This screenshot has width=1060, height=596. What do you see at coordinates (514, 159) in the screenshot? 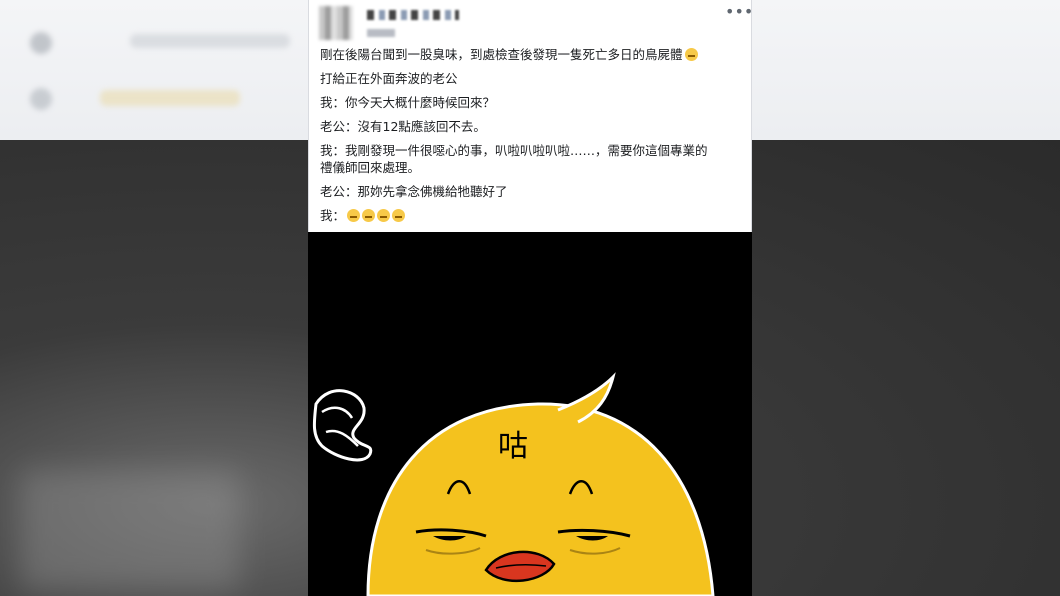
I see `post-line-text: 我：我剛發現一件很噁心的事，叭啦叭啦叭啦……，需要你這個專業的 禮儀師回來處理。` at bounding box center [514, 159].